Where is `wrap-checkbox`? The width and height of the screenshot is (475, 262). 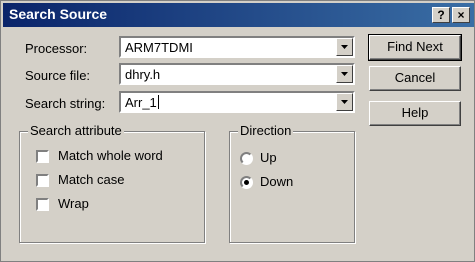
wrap-checkbox is located at coordinates (42, 204).